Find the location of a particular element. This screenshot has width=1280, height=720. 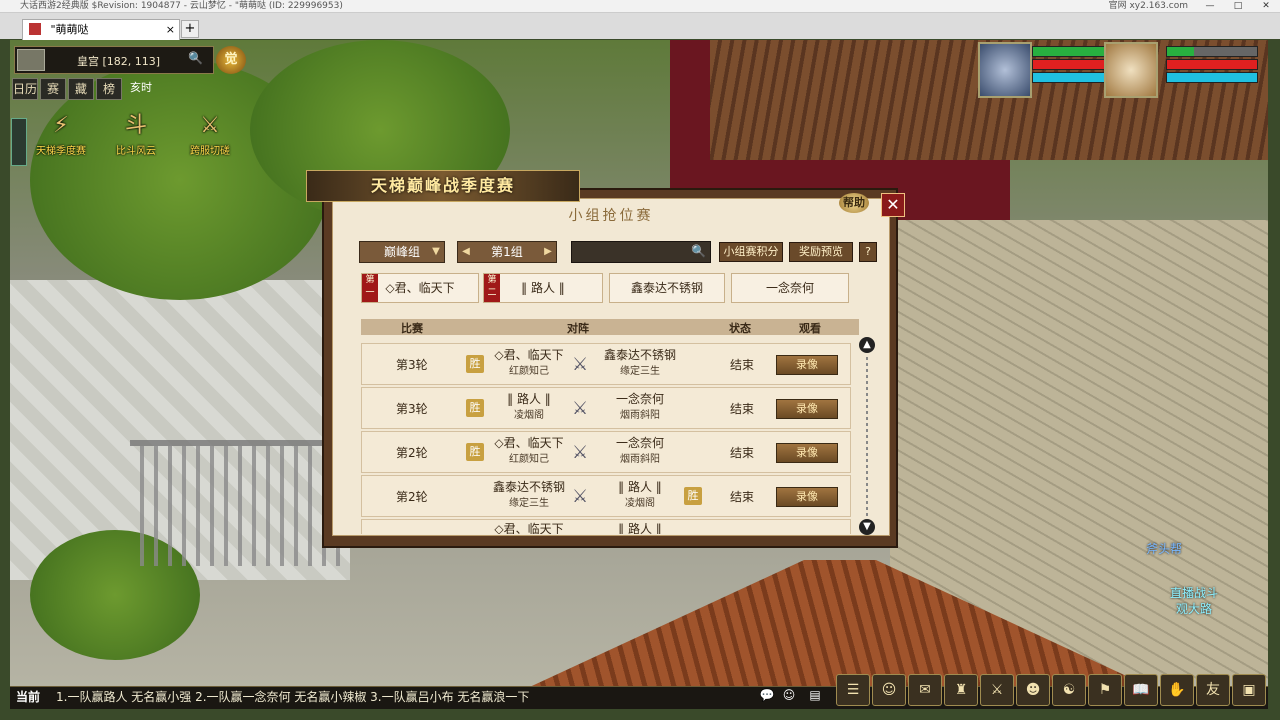

tab-title: "萌萌哒 is located at coordinates (69, 29).